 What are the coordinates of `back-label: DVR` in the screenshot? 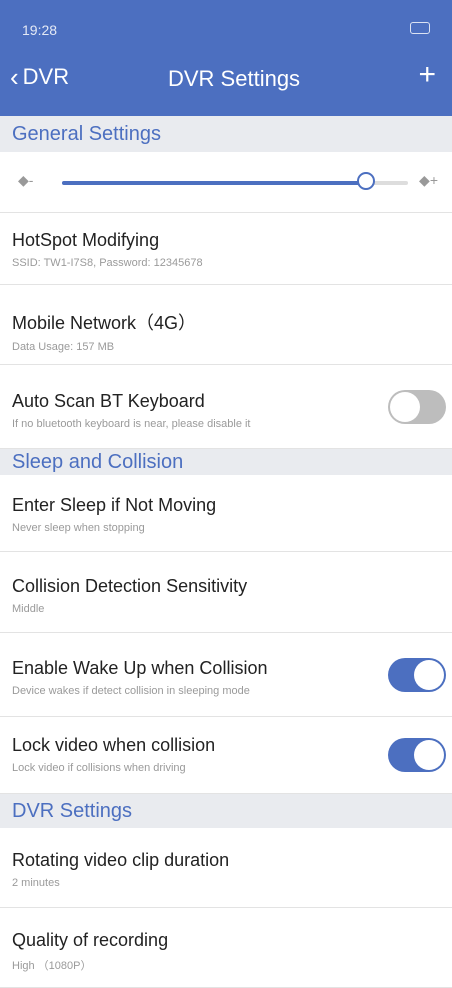 It's located at (46, 76).